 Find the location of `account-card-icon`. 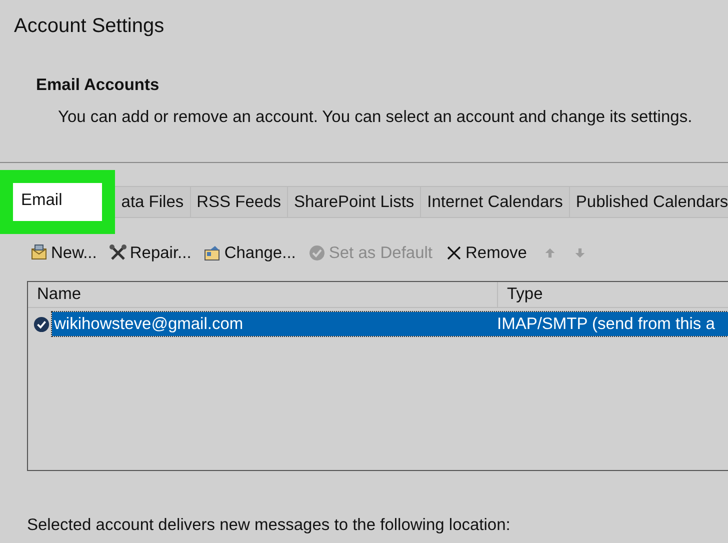

account-card-icon is located at coordinates (212, 253).